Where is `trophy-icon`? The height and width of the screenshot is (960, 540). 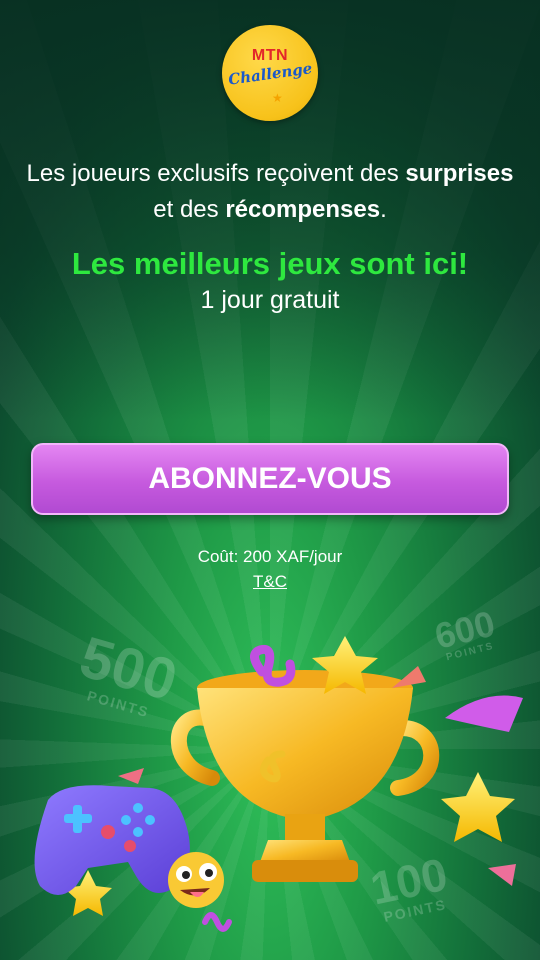 trophy-icon is located at coordinates (305, 776).